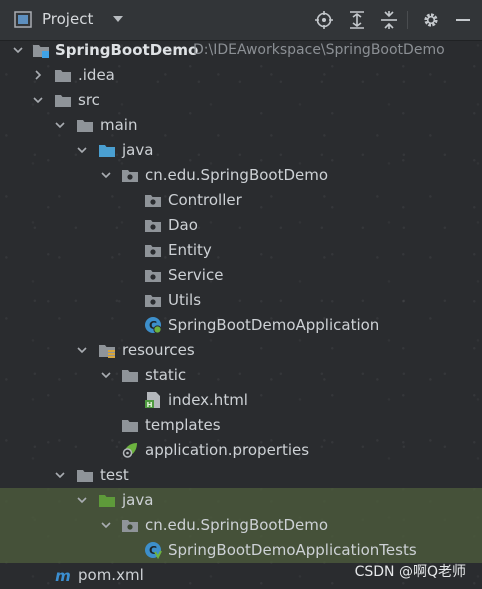 This screenshot has width=482, height=589. I want to click on tree-row-resources: resources, so click(241, 350).